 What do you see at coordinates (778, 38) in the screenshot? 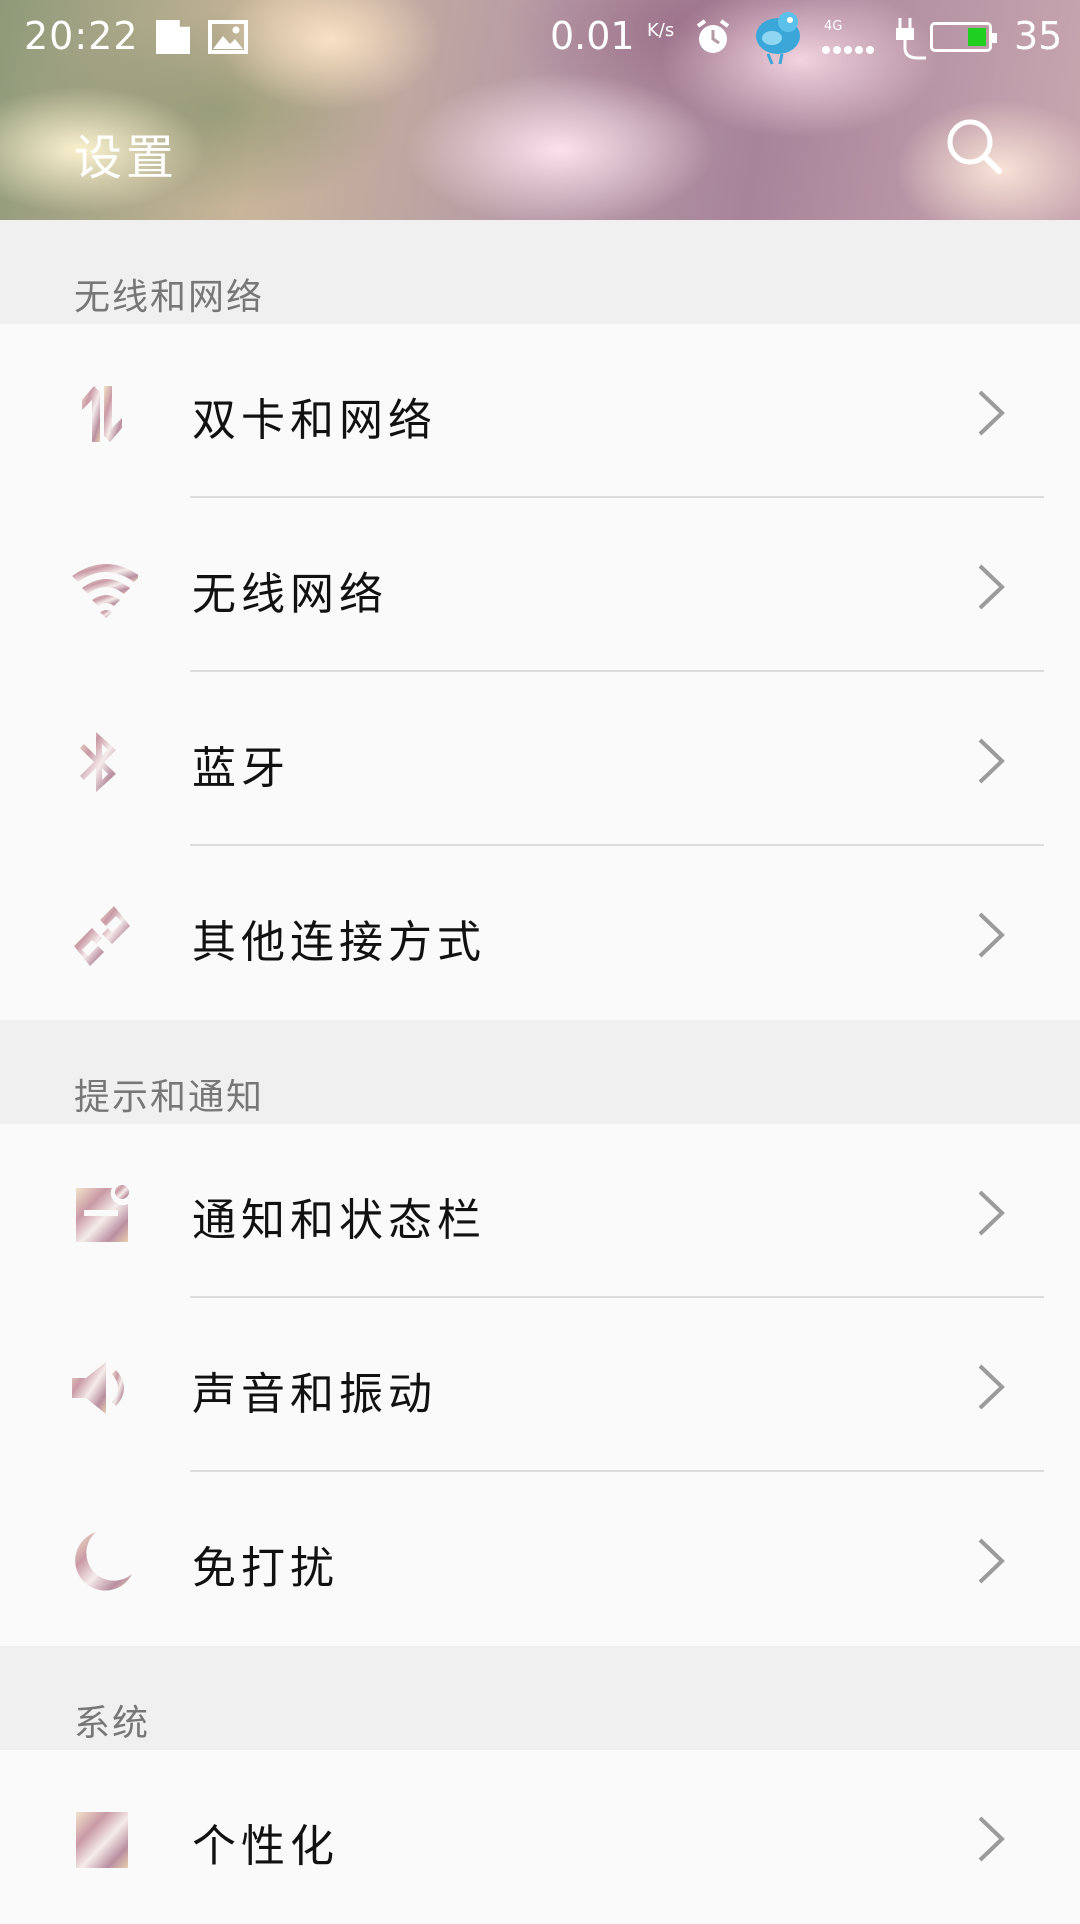
I see `bird-icon` at bounding box center [778, 38].